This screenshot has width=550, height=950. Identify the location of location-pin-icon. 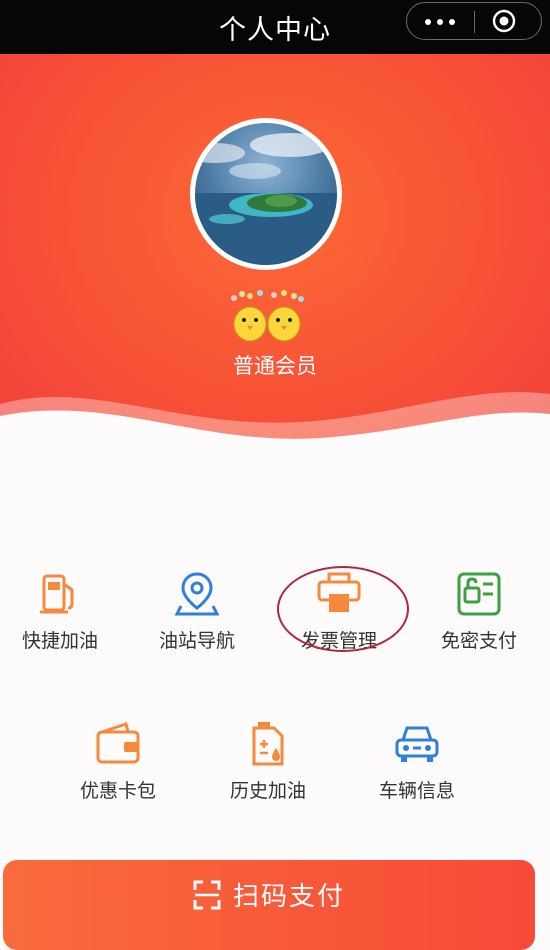
(197, 594).